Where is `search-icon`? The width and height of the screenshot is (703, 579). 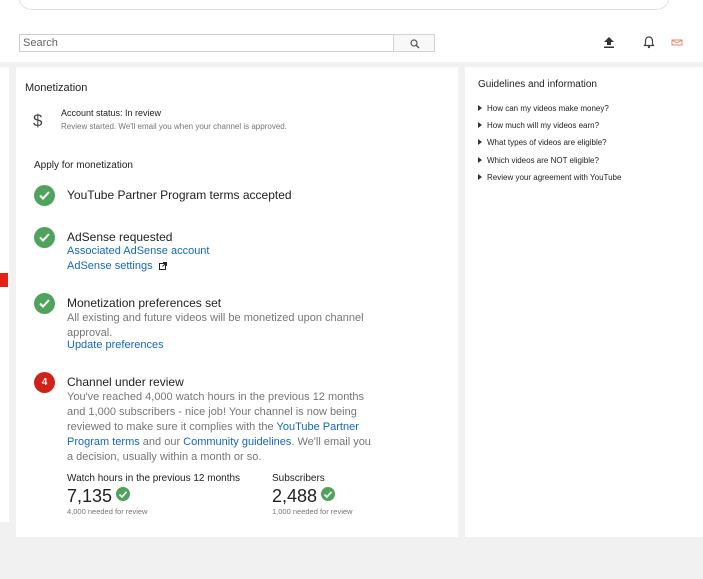 search-icon is located at coordinates (415, 44).